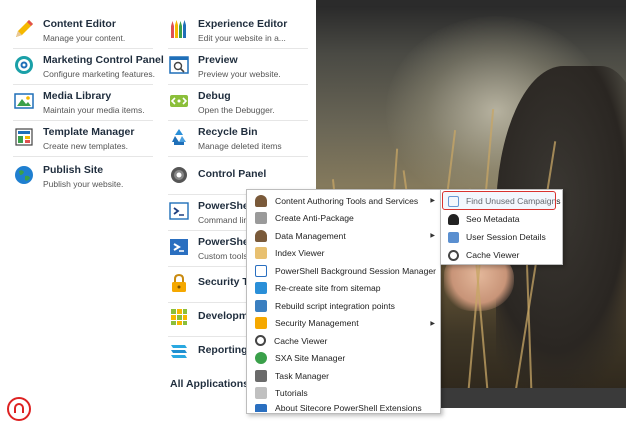 The height and width of the screenshot is (421, 626). What do you see at coordinates (343, 407) in the screenshot?
I see `menu-item-about: About Sitecore PowerShell Extensions` at bounding box center [343, 407].